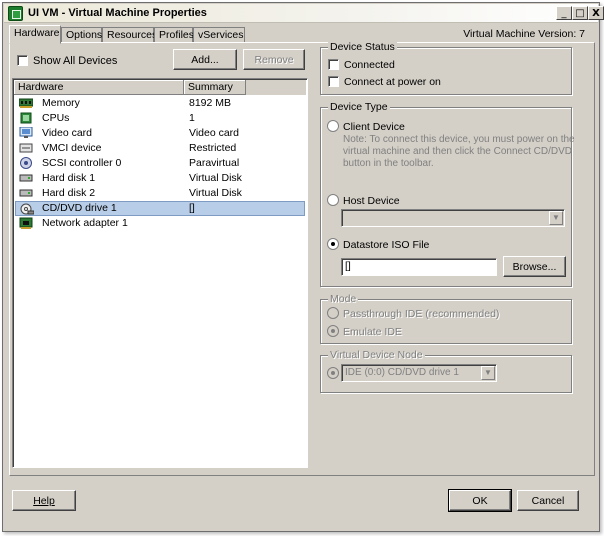 The height and width of the screenshot is (536, 604). Describe the element at coordinates (69, 178) in the screenshot. I see `hardware-name: Hard disk 1` at that location.